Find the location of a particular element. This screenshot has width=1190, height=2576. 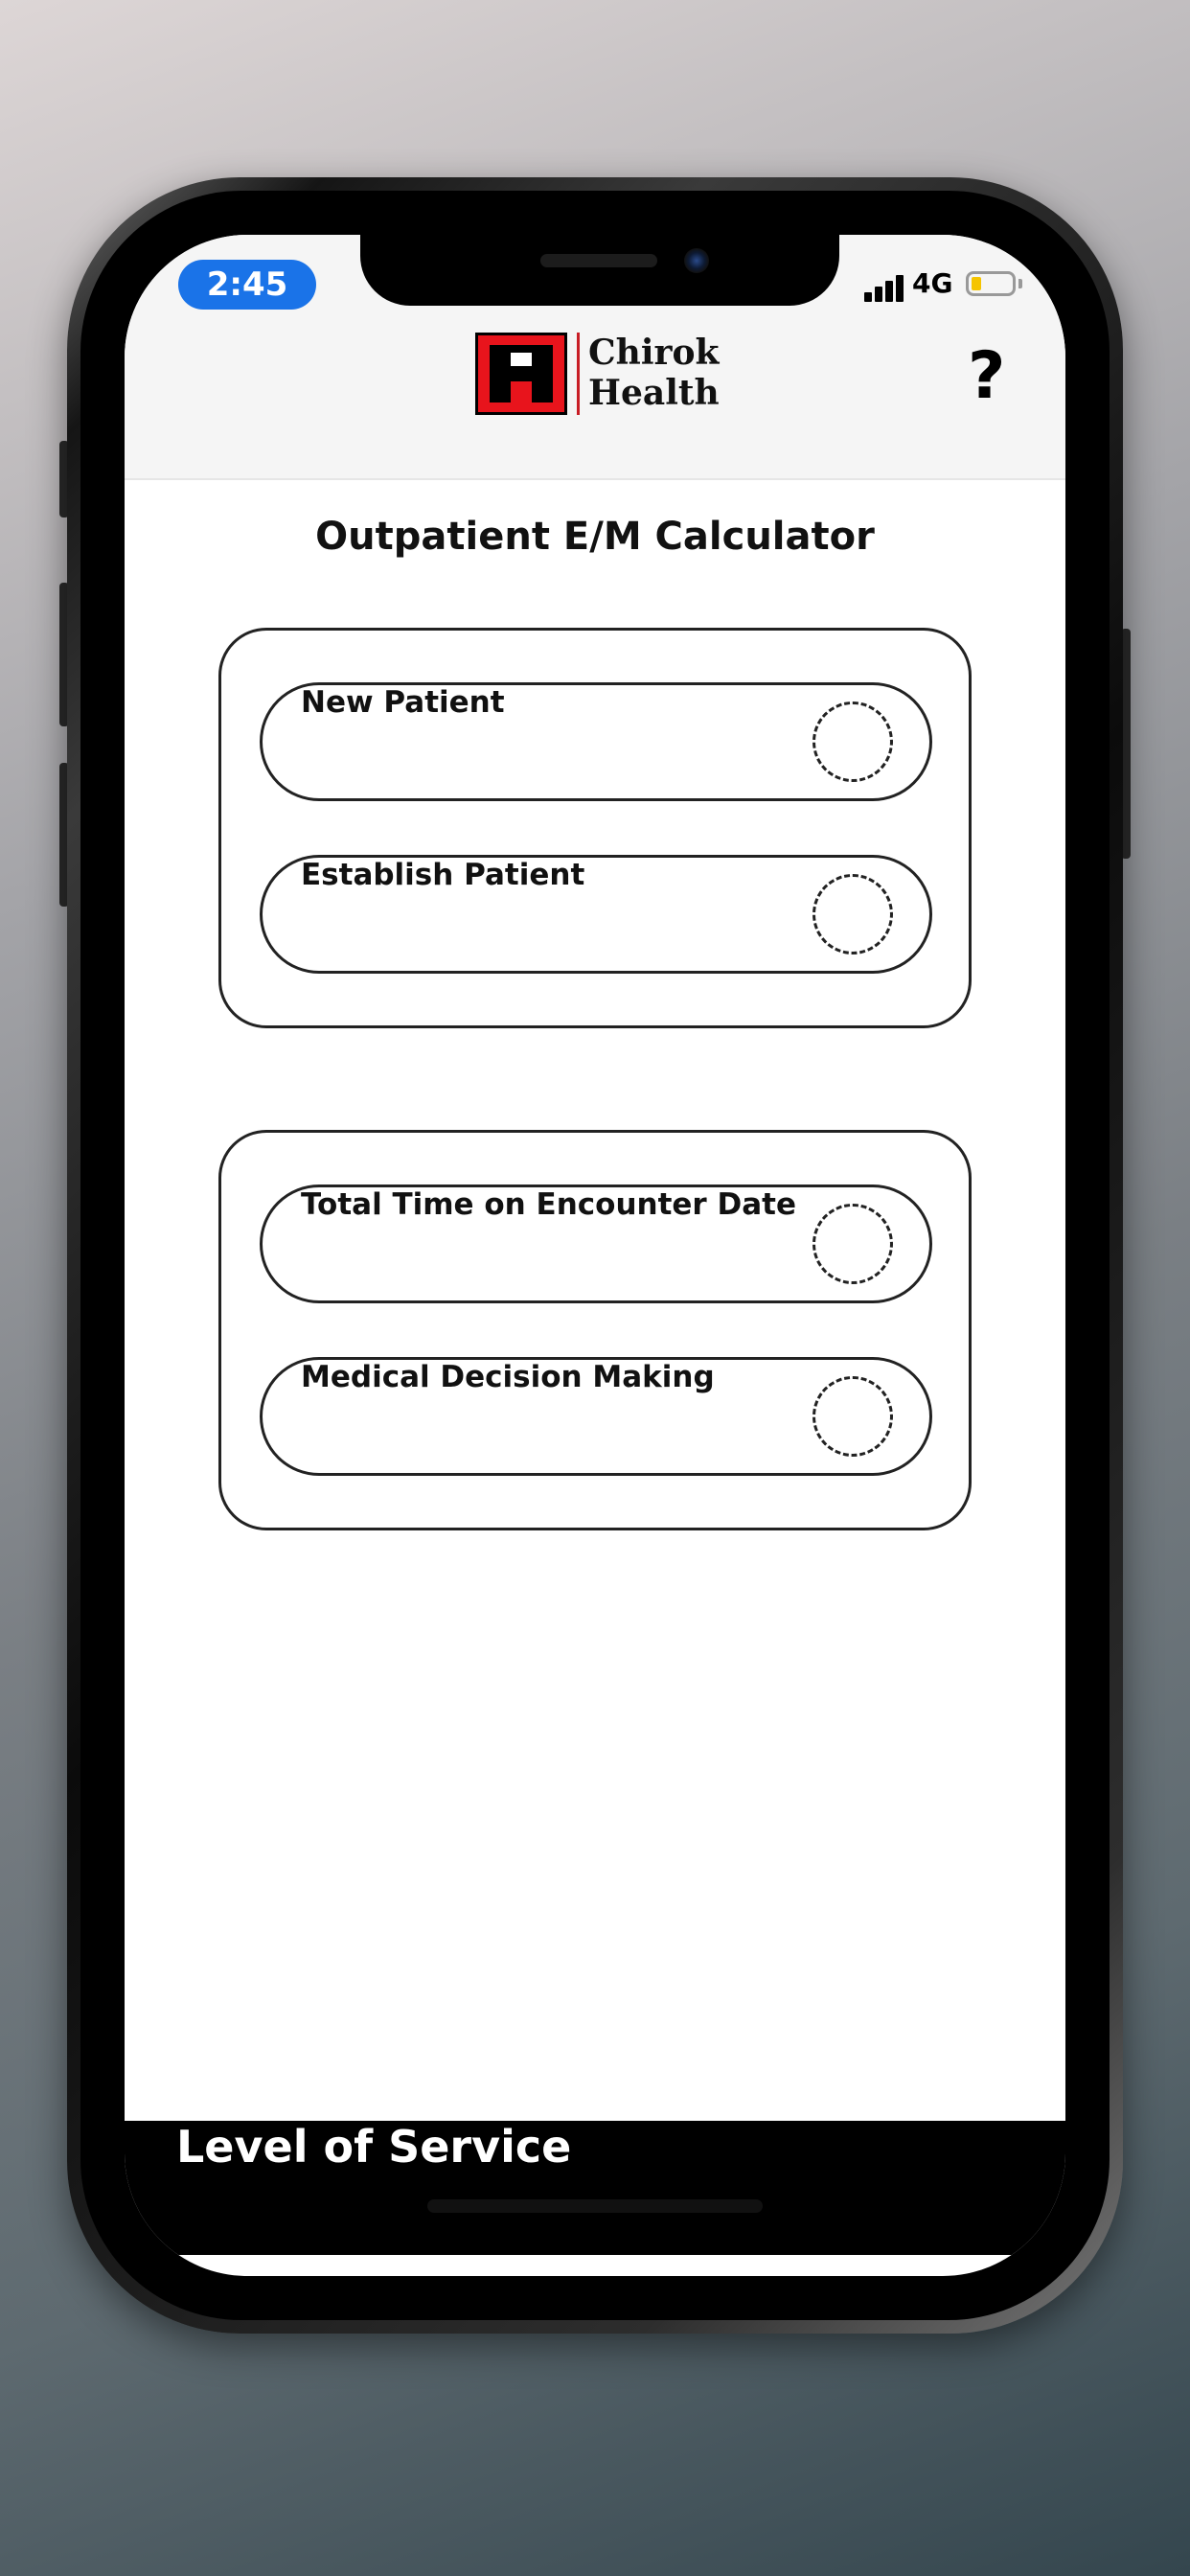

option-label: Establish Patient is located at coordinates (443, 875).